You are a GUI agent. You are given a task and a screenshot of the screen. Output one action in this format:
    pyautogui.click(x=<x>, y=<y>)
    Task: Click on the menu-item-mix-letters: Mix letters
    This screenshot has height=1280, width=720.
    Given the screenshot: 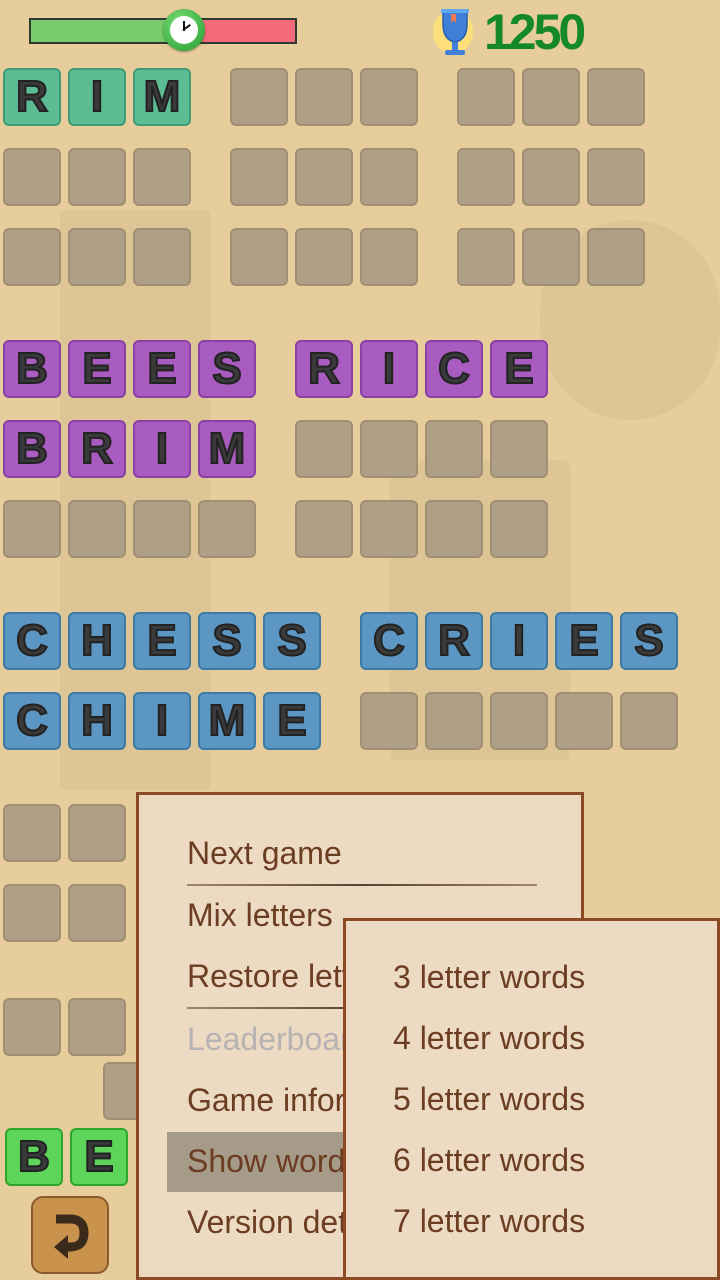 What is the action you would take?
    pyautogui.click(x=260, y=915)
    